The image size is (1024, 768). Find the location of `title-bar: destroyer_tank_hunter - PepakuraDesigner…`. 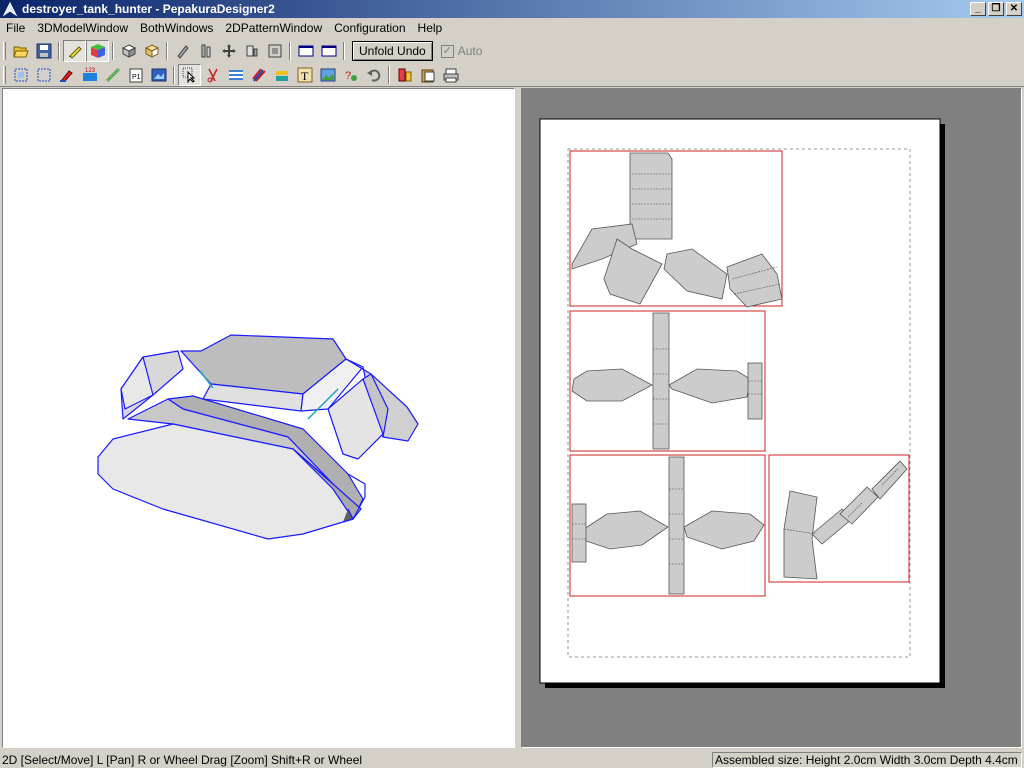

title-bar: destroyer_tank_hunter - PepakuraDesigner… is located at coordinates (512, 9).